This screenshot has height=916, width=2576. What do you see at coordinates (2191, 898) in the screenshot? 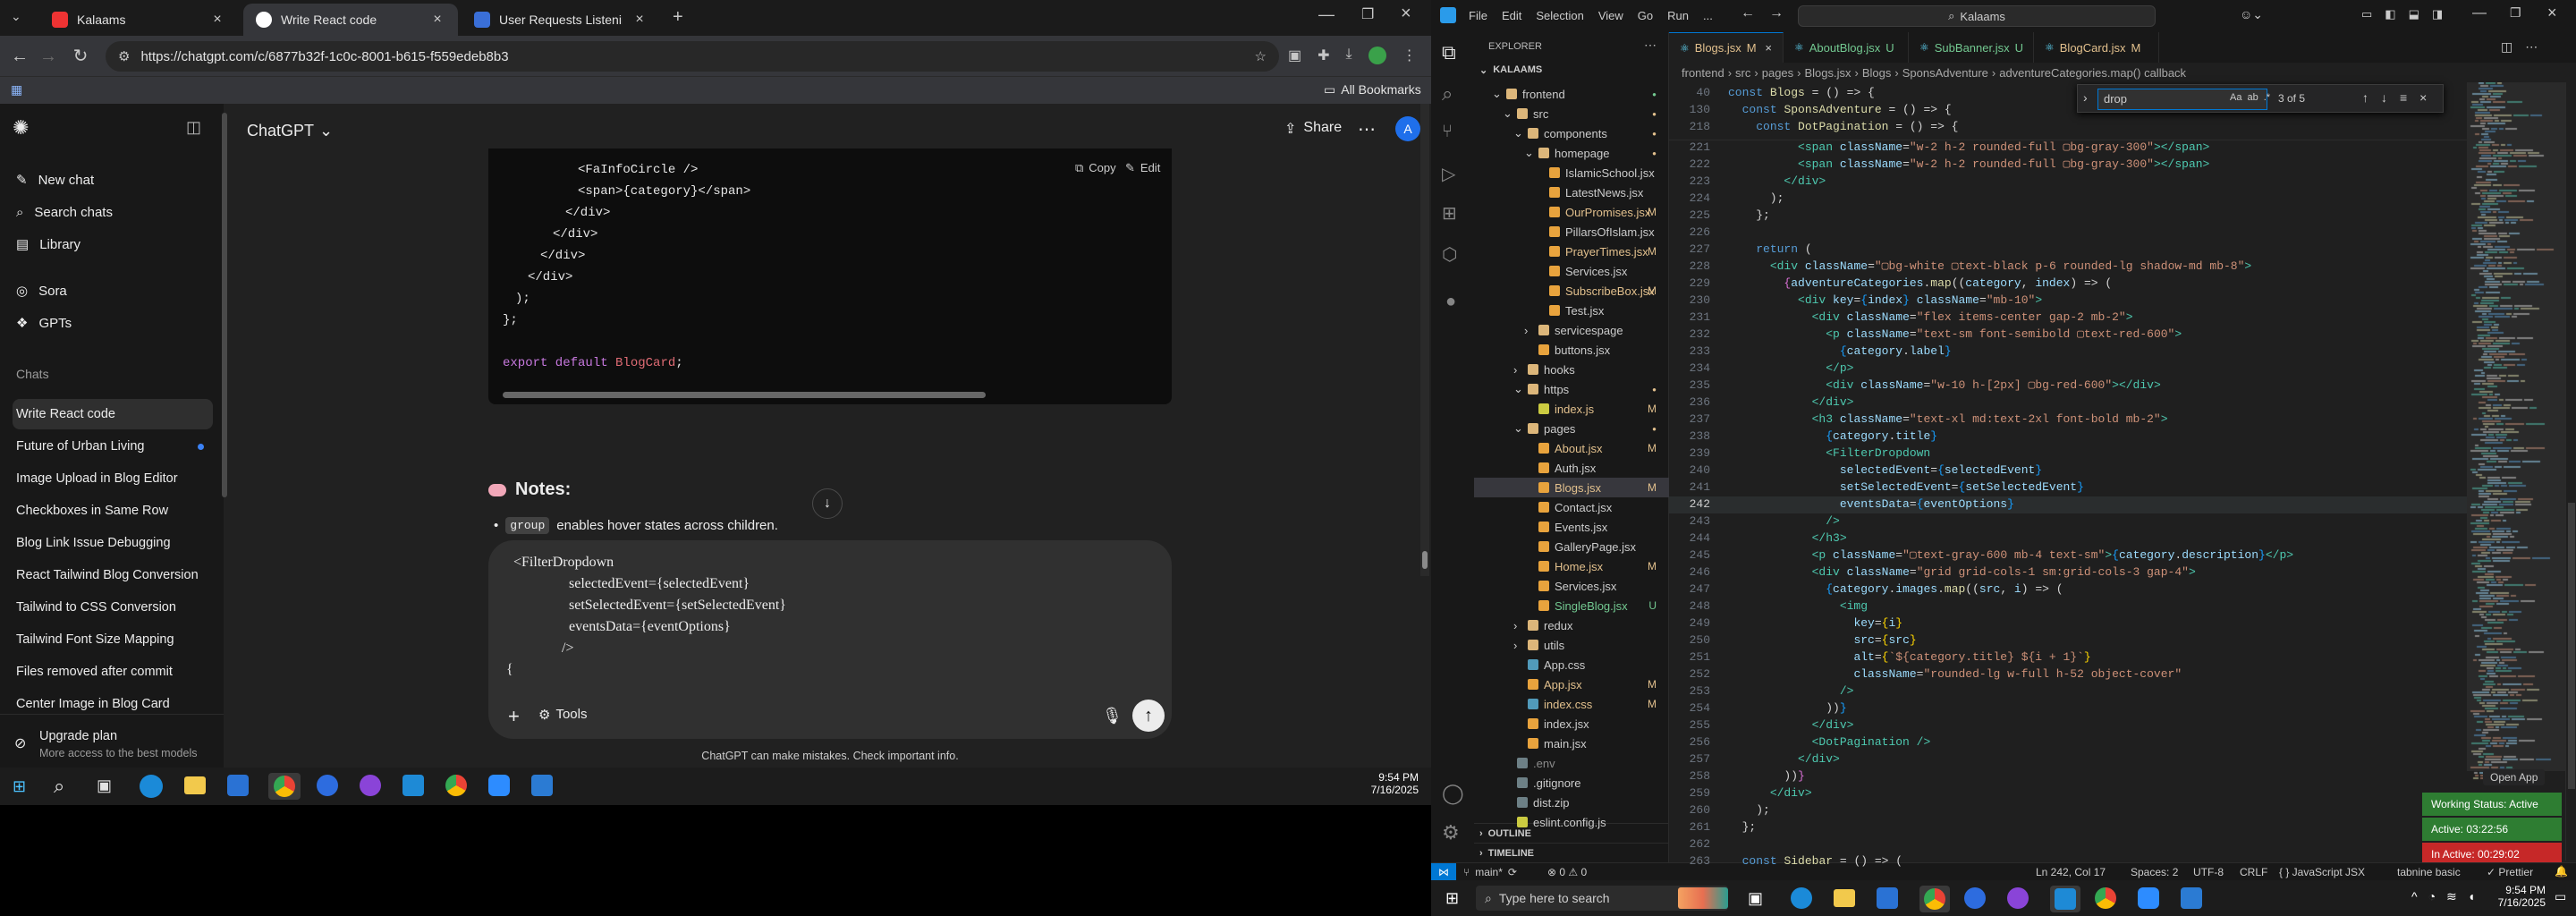
I see `paint-icon` at bounding box center [2191, 898].